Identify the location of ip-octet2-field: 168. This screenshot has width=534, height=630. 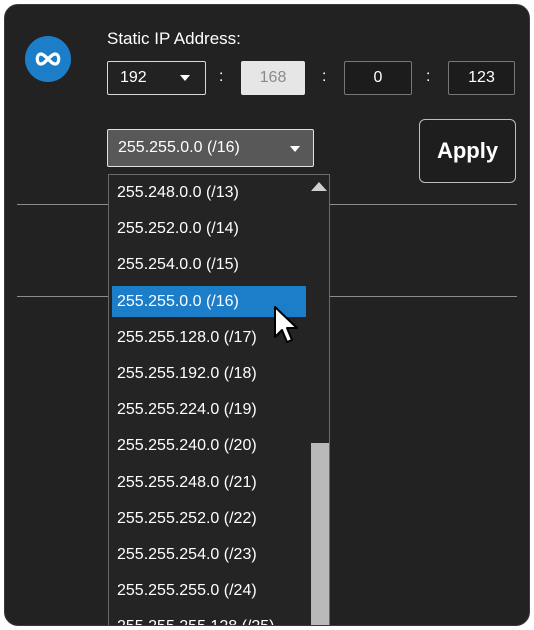
(273, 78).